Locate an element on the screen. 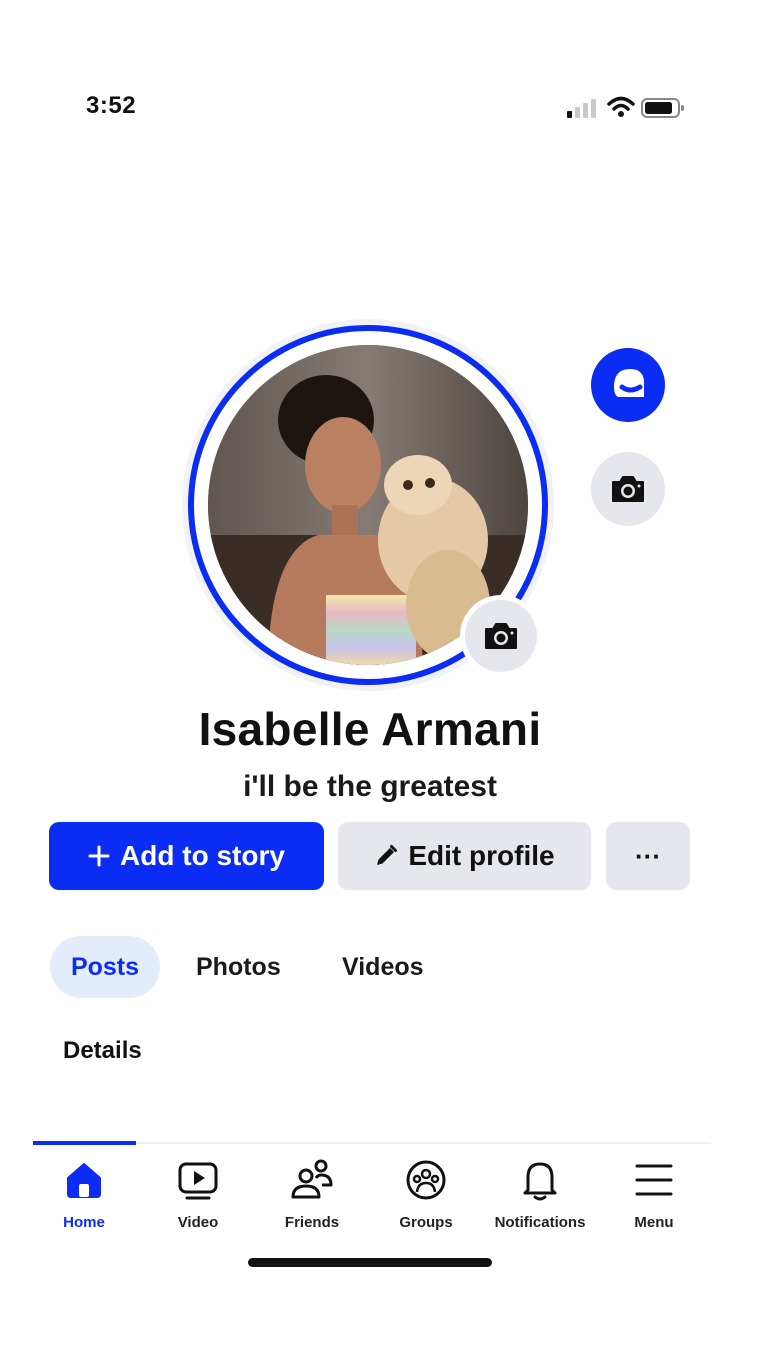 Image resolution: width=761 pixels, height=1352 pixels. friends-icon is located at coordinates (312, 1179).